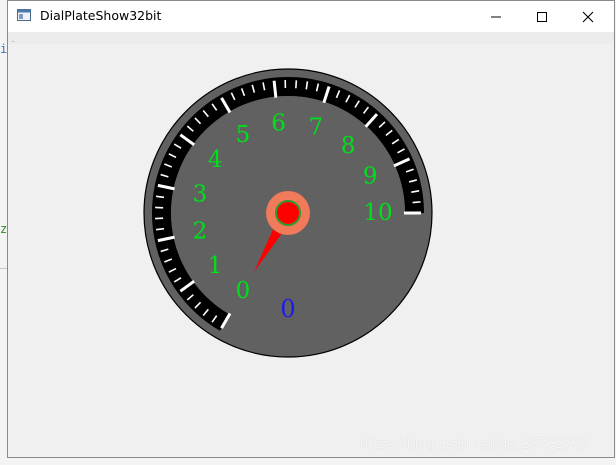 This screenshot has height=465, width=616. What do you see at coordinates (315, 127) in the screenshot?
I see `scale-label-7: 7` at bounding box center [315, 127].